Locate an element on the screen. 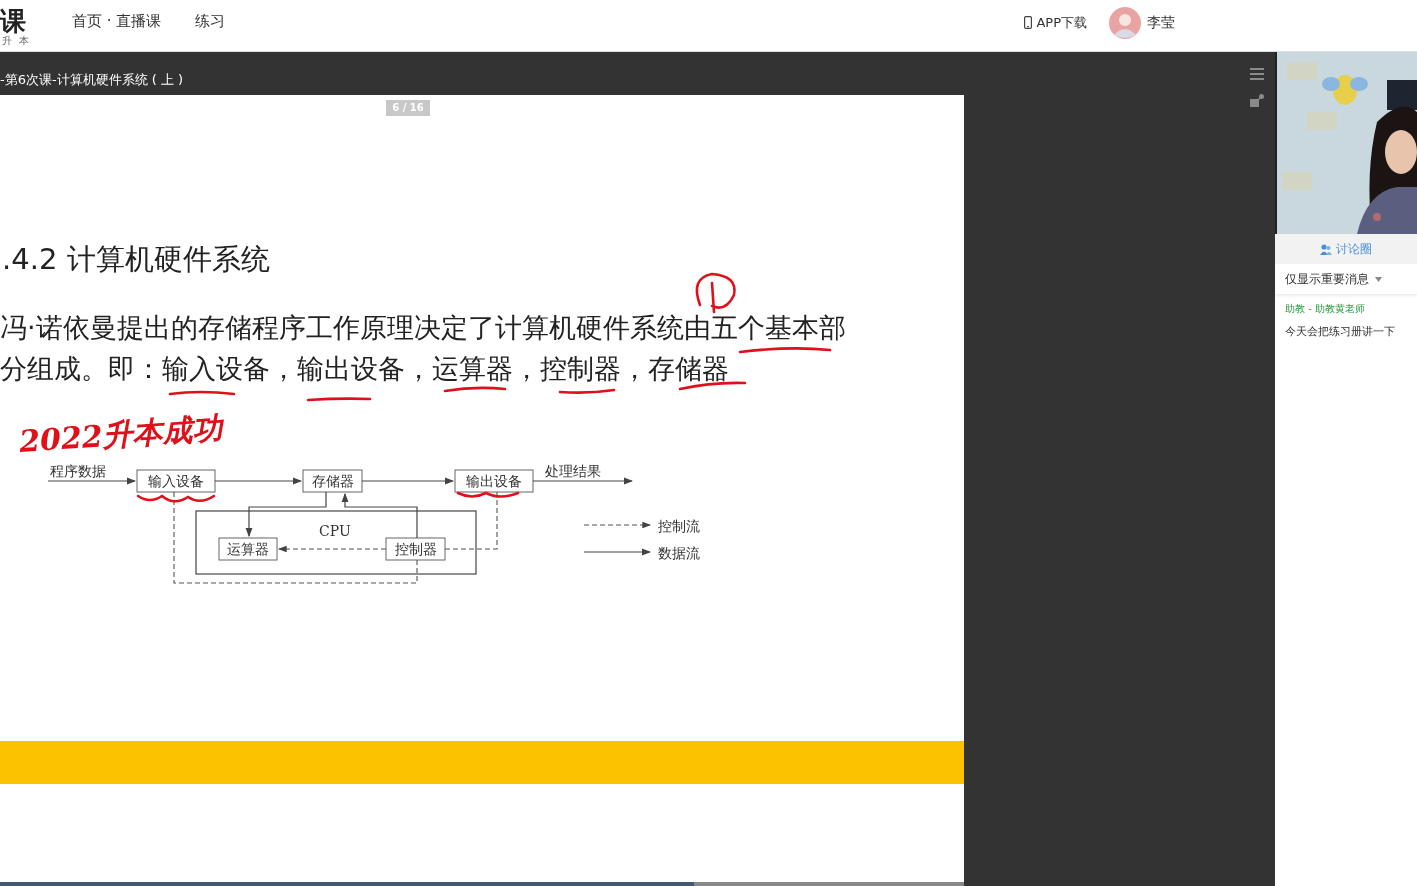  message-sender: 助教 - 助教黄老师 is located at coordinates (1325, 309).